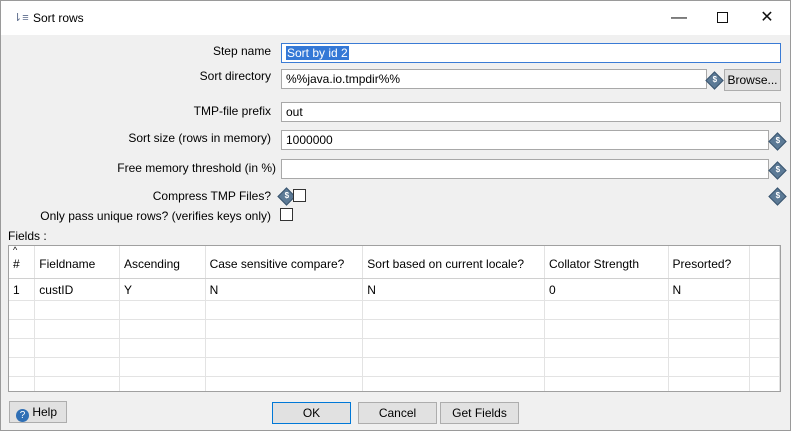  What do you see at coordinates (284, 289) in the screenshot?
I see `cell-case-sensitive: N` at bounding box center [284, 289].